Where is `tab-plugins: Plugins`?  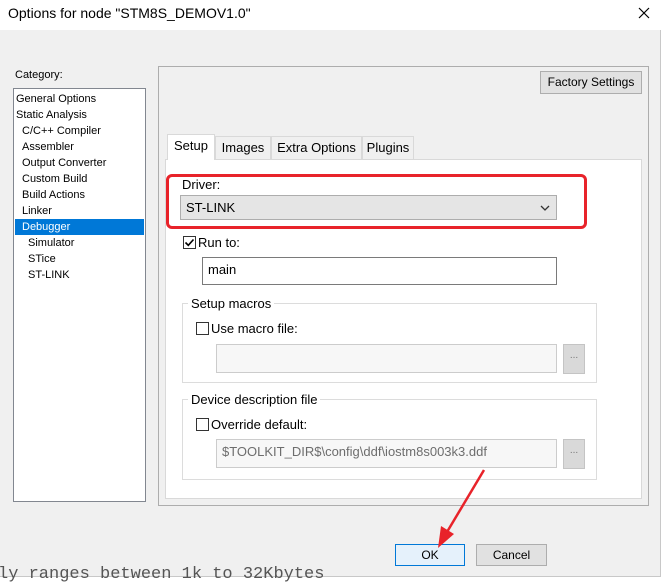
tab-plugins: Plugins is located at coordinates (388, 147).